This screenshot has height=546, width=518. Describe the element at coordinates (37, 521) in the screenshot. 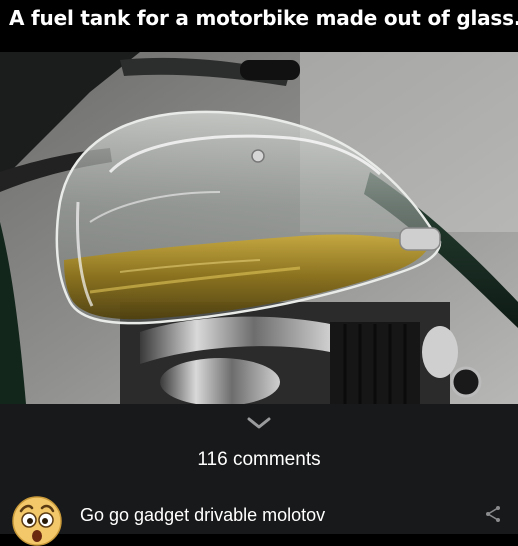

I see `surprised-emoji-avatar` at that location.